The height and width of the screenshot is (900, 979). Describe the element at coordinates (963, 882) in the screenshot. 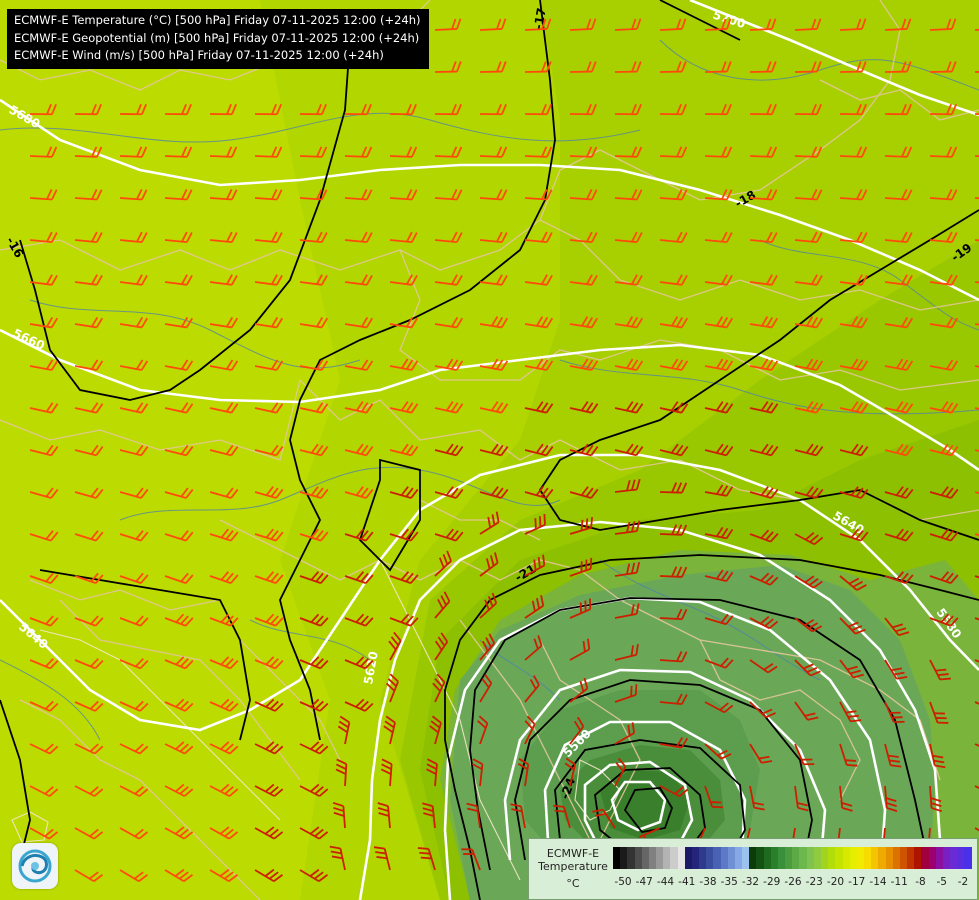

I see `legend-tick-label: -2` at that location.